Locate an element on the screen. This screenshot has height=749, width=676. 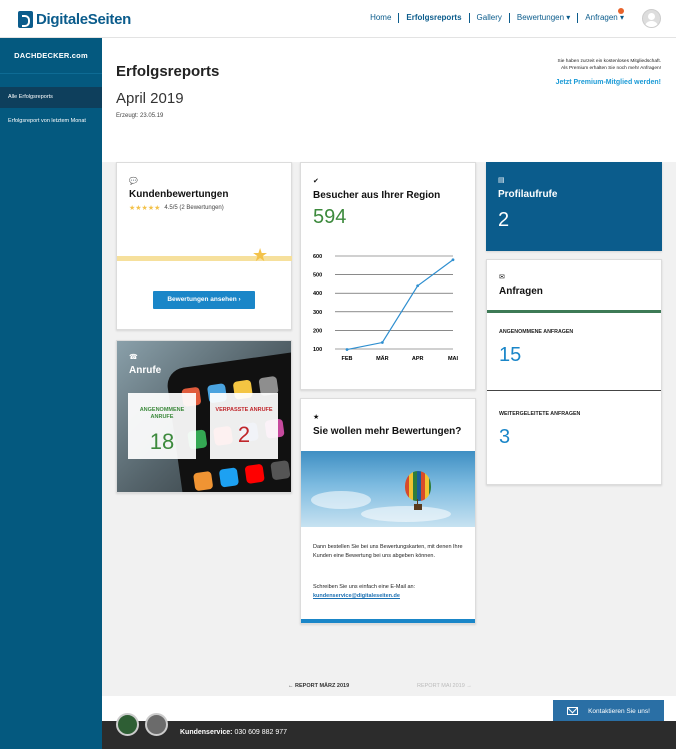
missed-calls-label: VERPASSTE ANRUFE is located at coordinates (244, 410).